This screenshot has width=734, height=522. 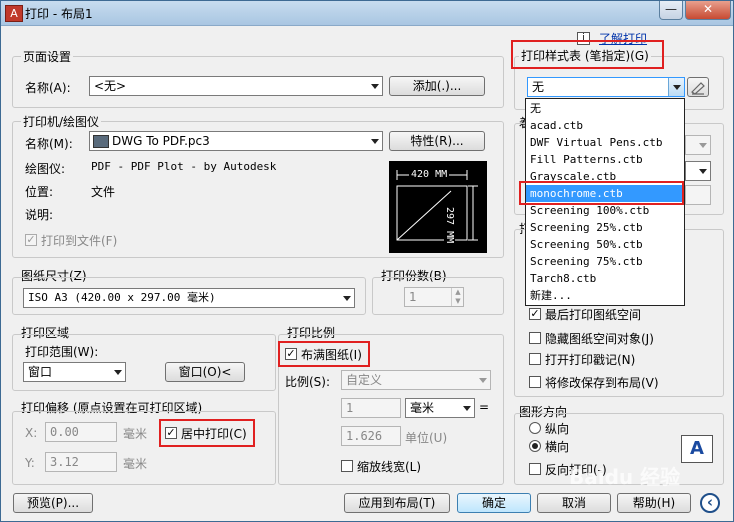 What do you see at coordinates (440, 408) in the screenshot?
I see `scale-unit-select: 毫米` at bounding box center [440, 408].